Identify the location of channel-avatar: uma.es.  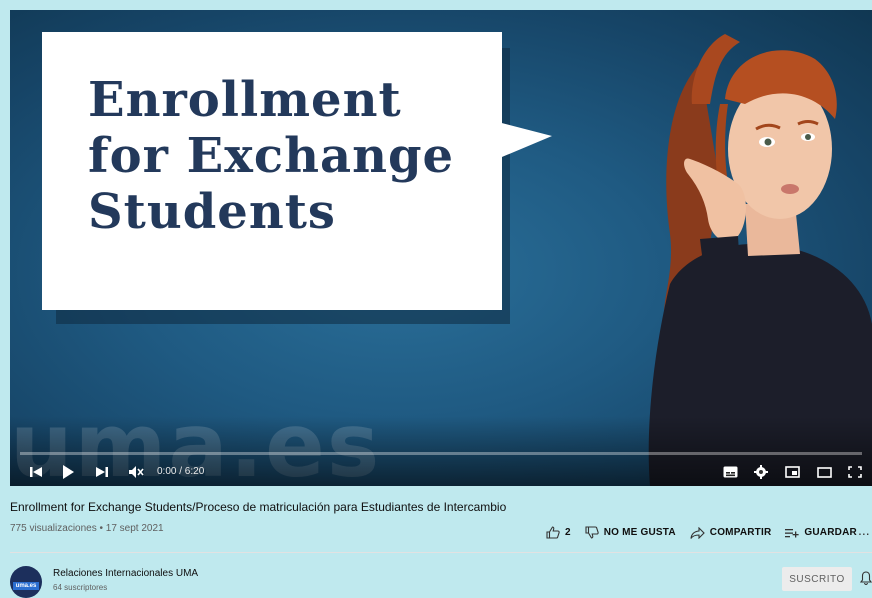
(26, 582).